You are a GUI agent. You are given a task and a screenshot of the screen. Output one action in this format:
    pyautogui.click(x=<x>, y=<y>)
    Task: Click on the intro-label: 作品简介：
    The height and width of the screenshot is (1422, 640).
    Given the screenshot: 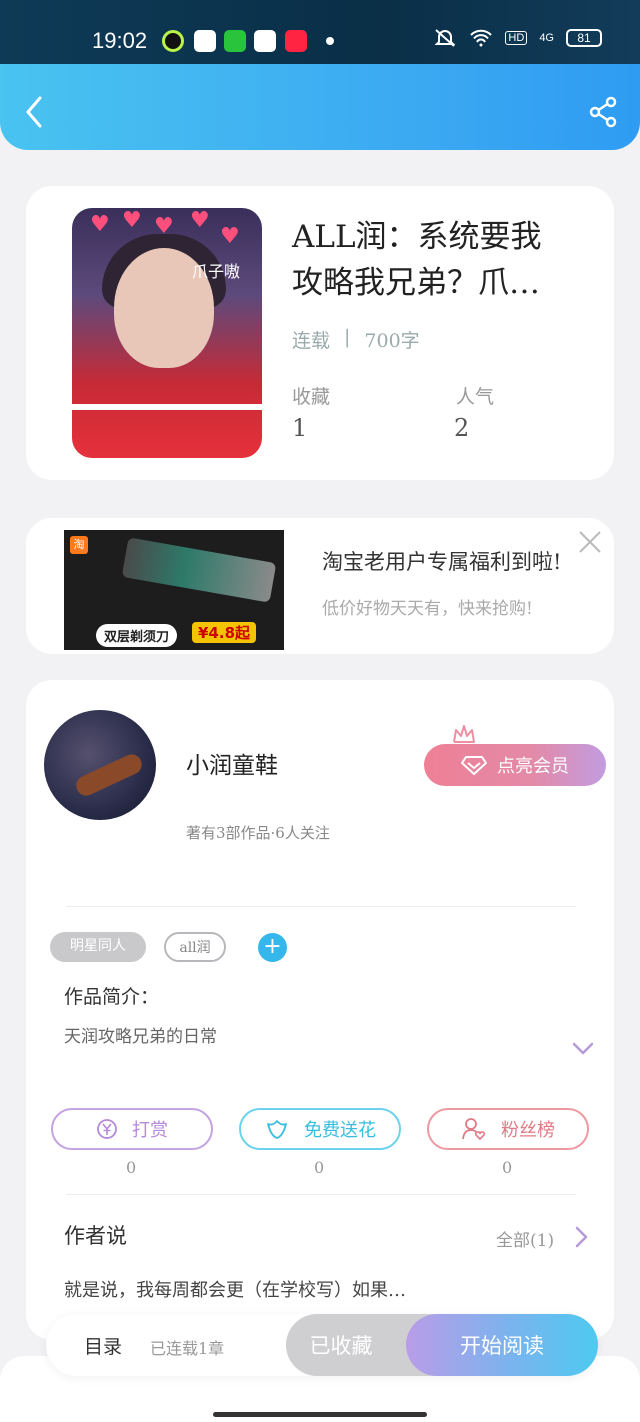 What is the action you would take?
    pyautogui.click(x=112, y=997)
    